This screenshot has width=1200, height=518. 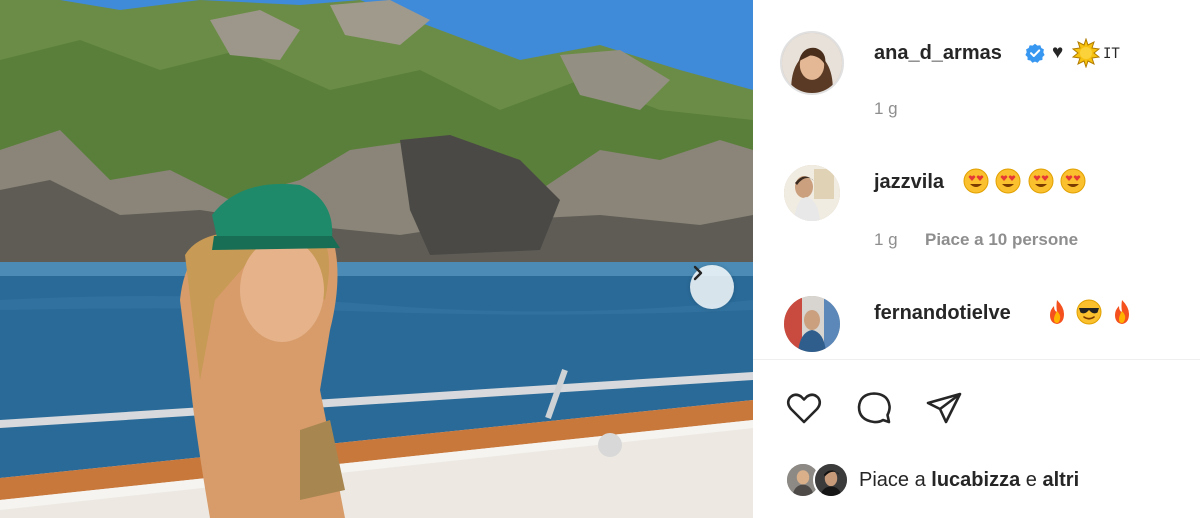 What do you see at coordinates (942, 313) in the screenshot?
I see `commenter-username: fernandotielve` at bounding box center [942, 313].